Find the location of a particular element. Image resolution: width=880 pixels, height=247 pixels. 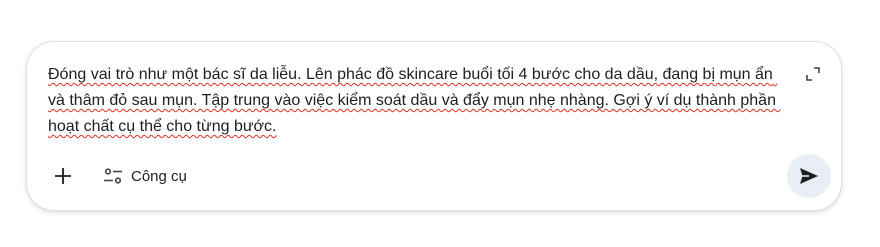

send-button is located at coordinates (809, 176).